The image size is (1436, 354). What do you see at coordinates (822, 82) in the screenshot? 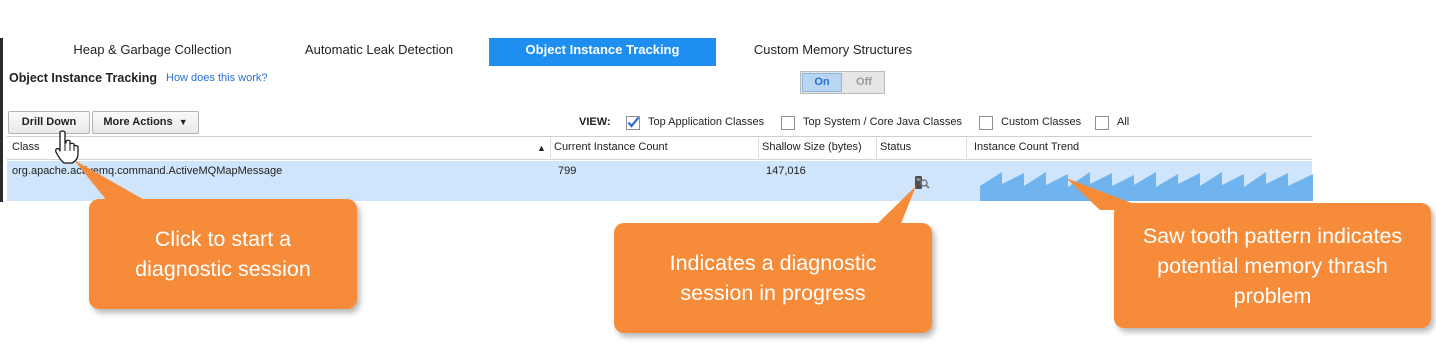
I see `toggle-on-button: On` at bounding box center [822, 82].